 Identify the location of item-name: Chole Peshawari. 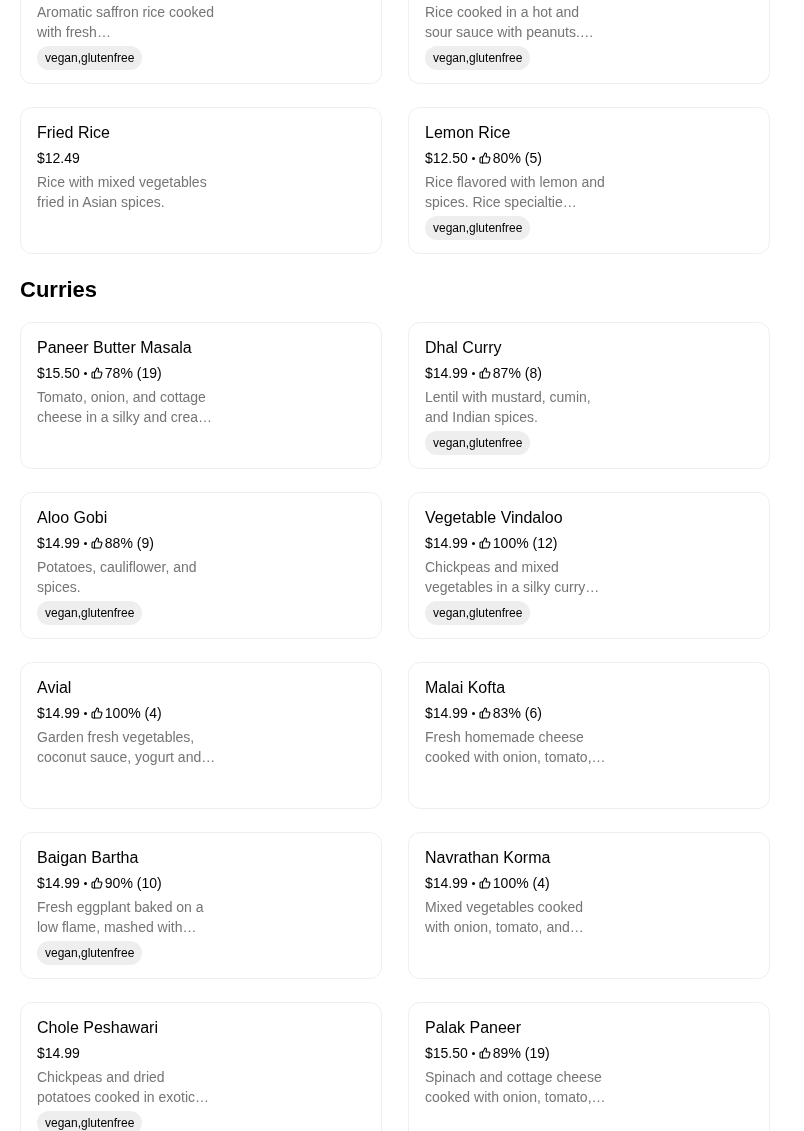
(97, 1028).